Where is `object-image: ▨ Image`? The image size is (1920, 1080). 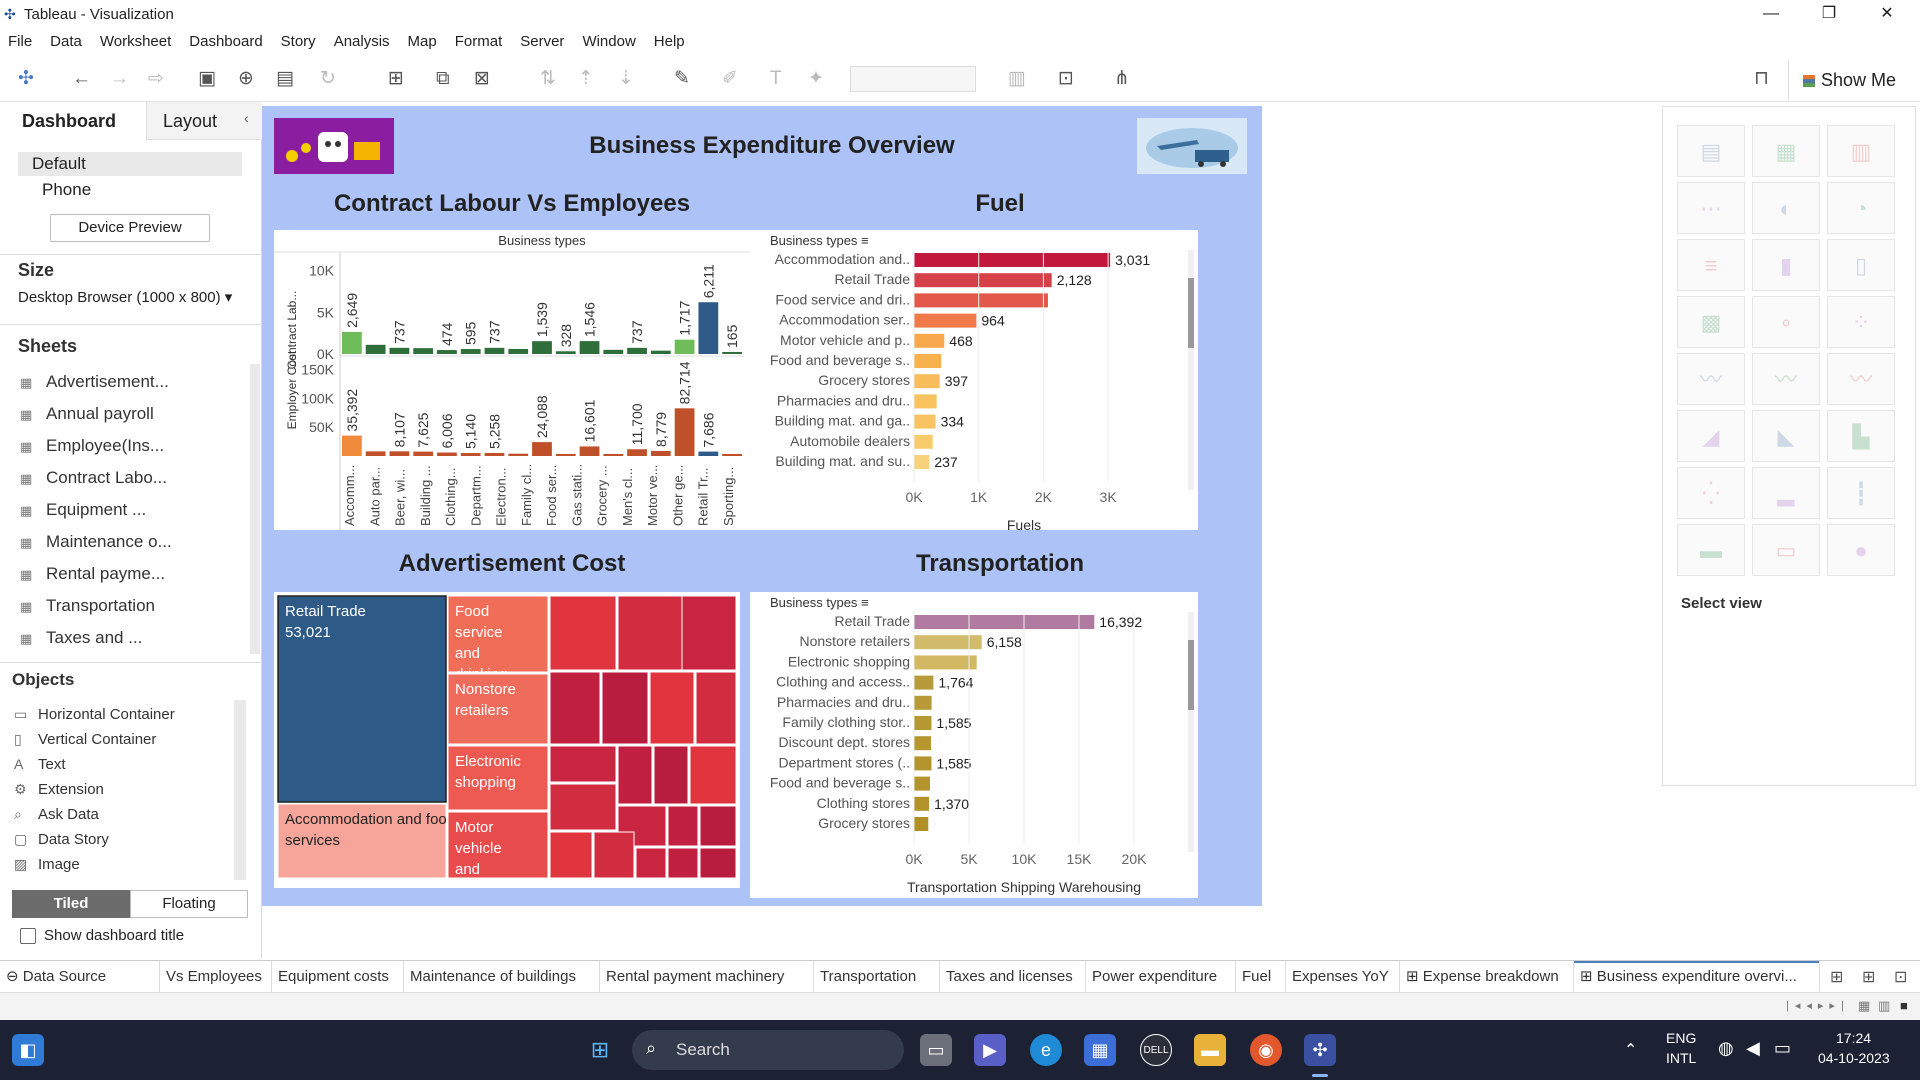
object-image: ▨ Image is located at coordinates (47, 864).